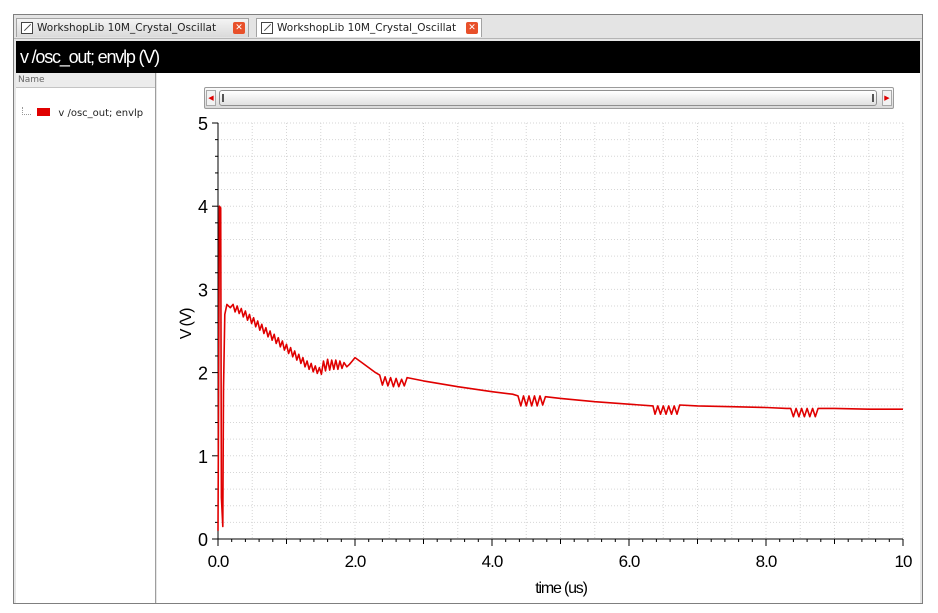 This screenshot has width=938, height=613. What do you see at coordinates (766, 561) in the screenshot?
I see `x-tick-label: 8.0` at bounding box center [766, 561].